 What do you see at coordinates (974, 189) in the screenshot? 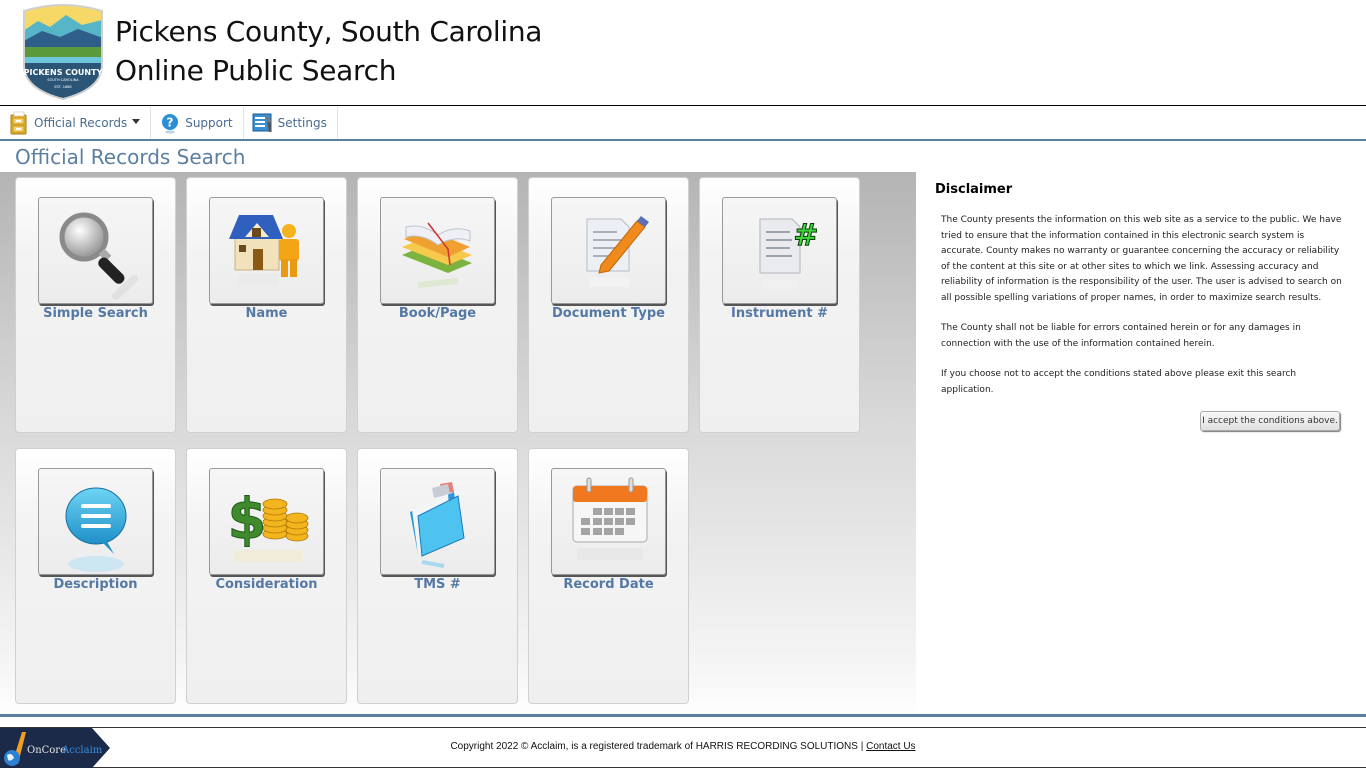
I see `disclaimer-title: Disclaimer` at bounding box center [974, 189].